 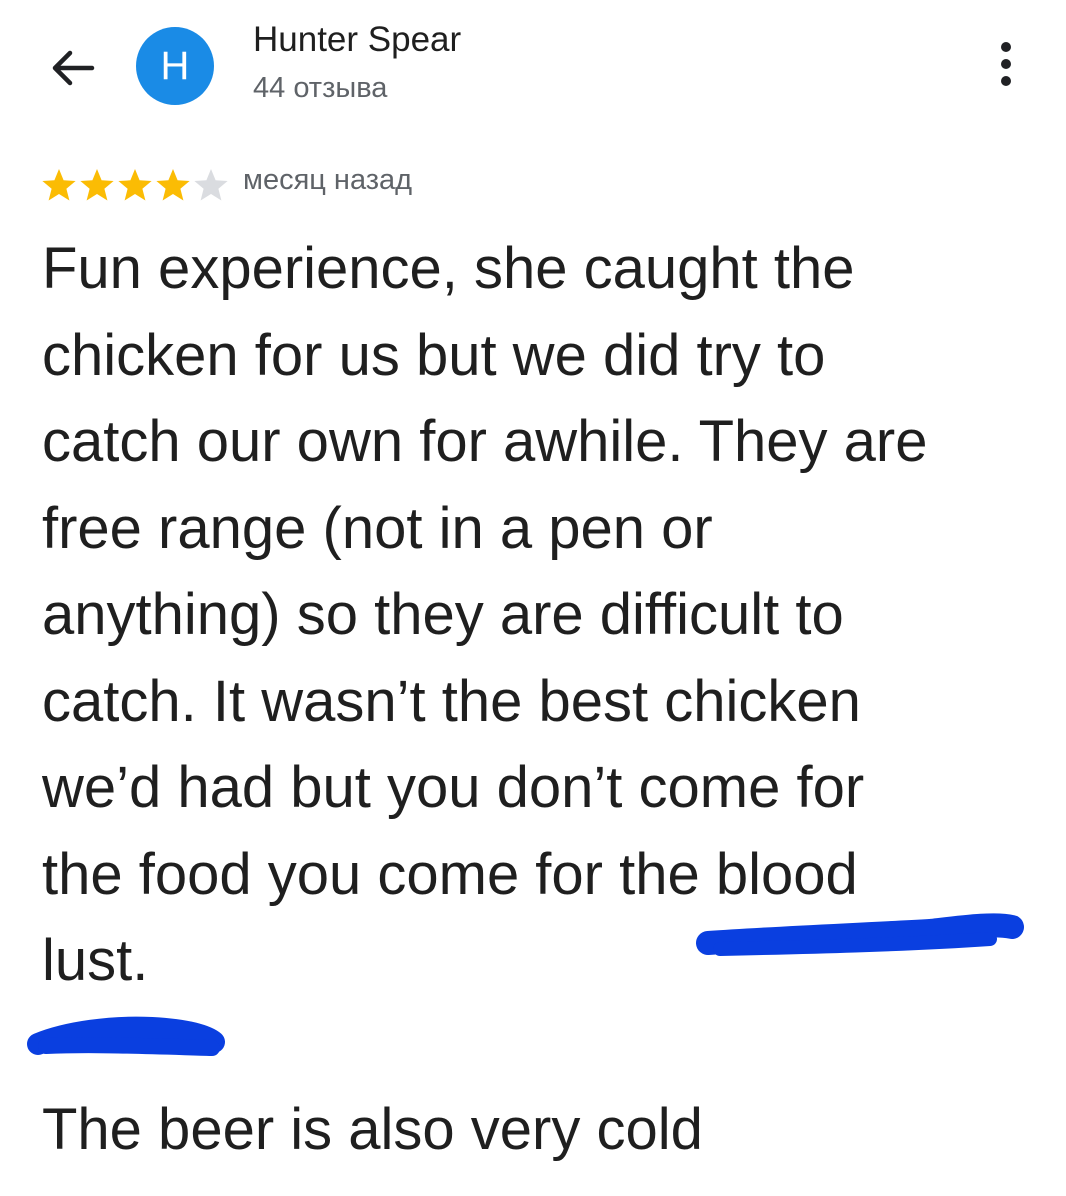 What do you see at coordinates (211, 185) in the screenshot?
I see `star-empty-icon` at bounding box center [211, 185].